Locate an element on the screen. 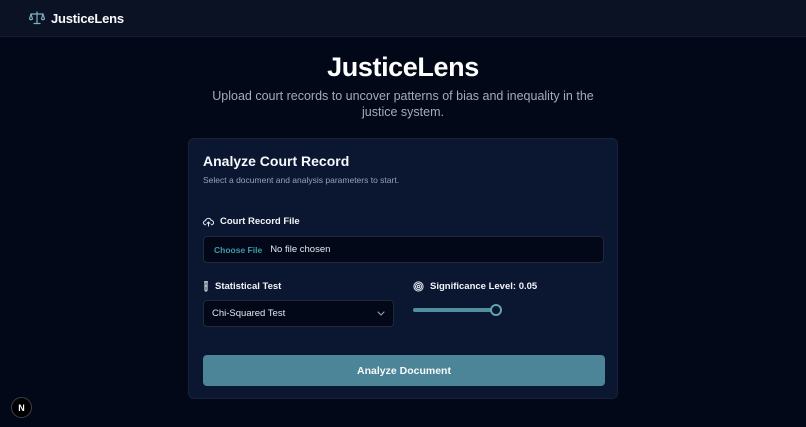  slider-thumb is located at coordinates (495, 310).